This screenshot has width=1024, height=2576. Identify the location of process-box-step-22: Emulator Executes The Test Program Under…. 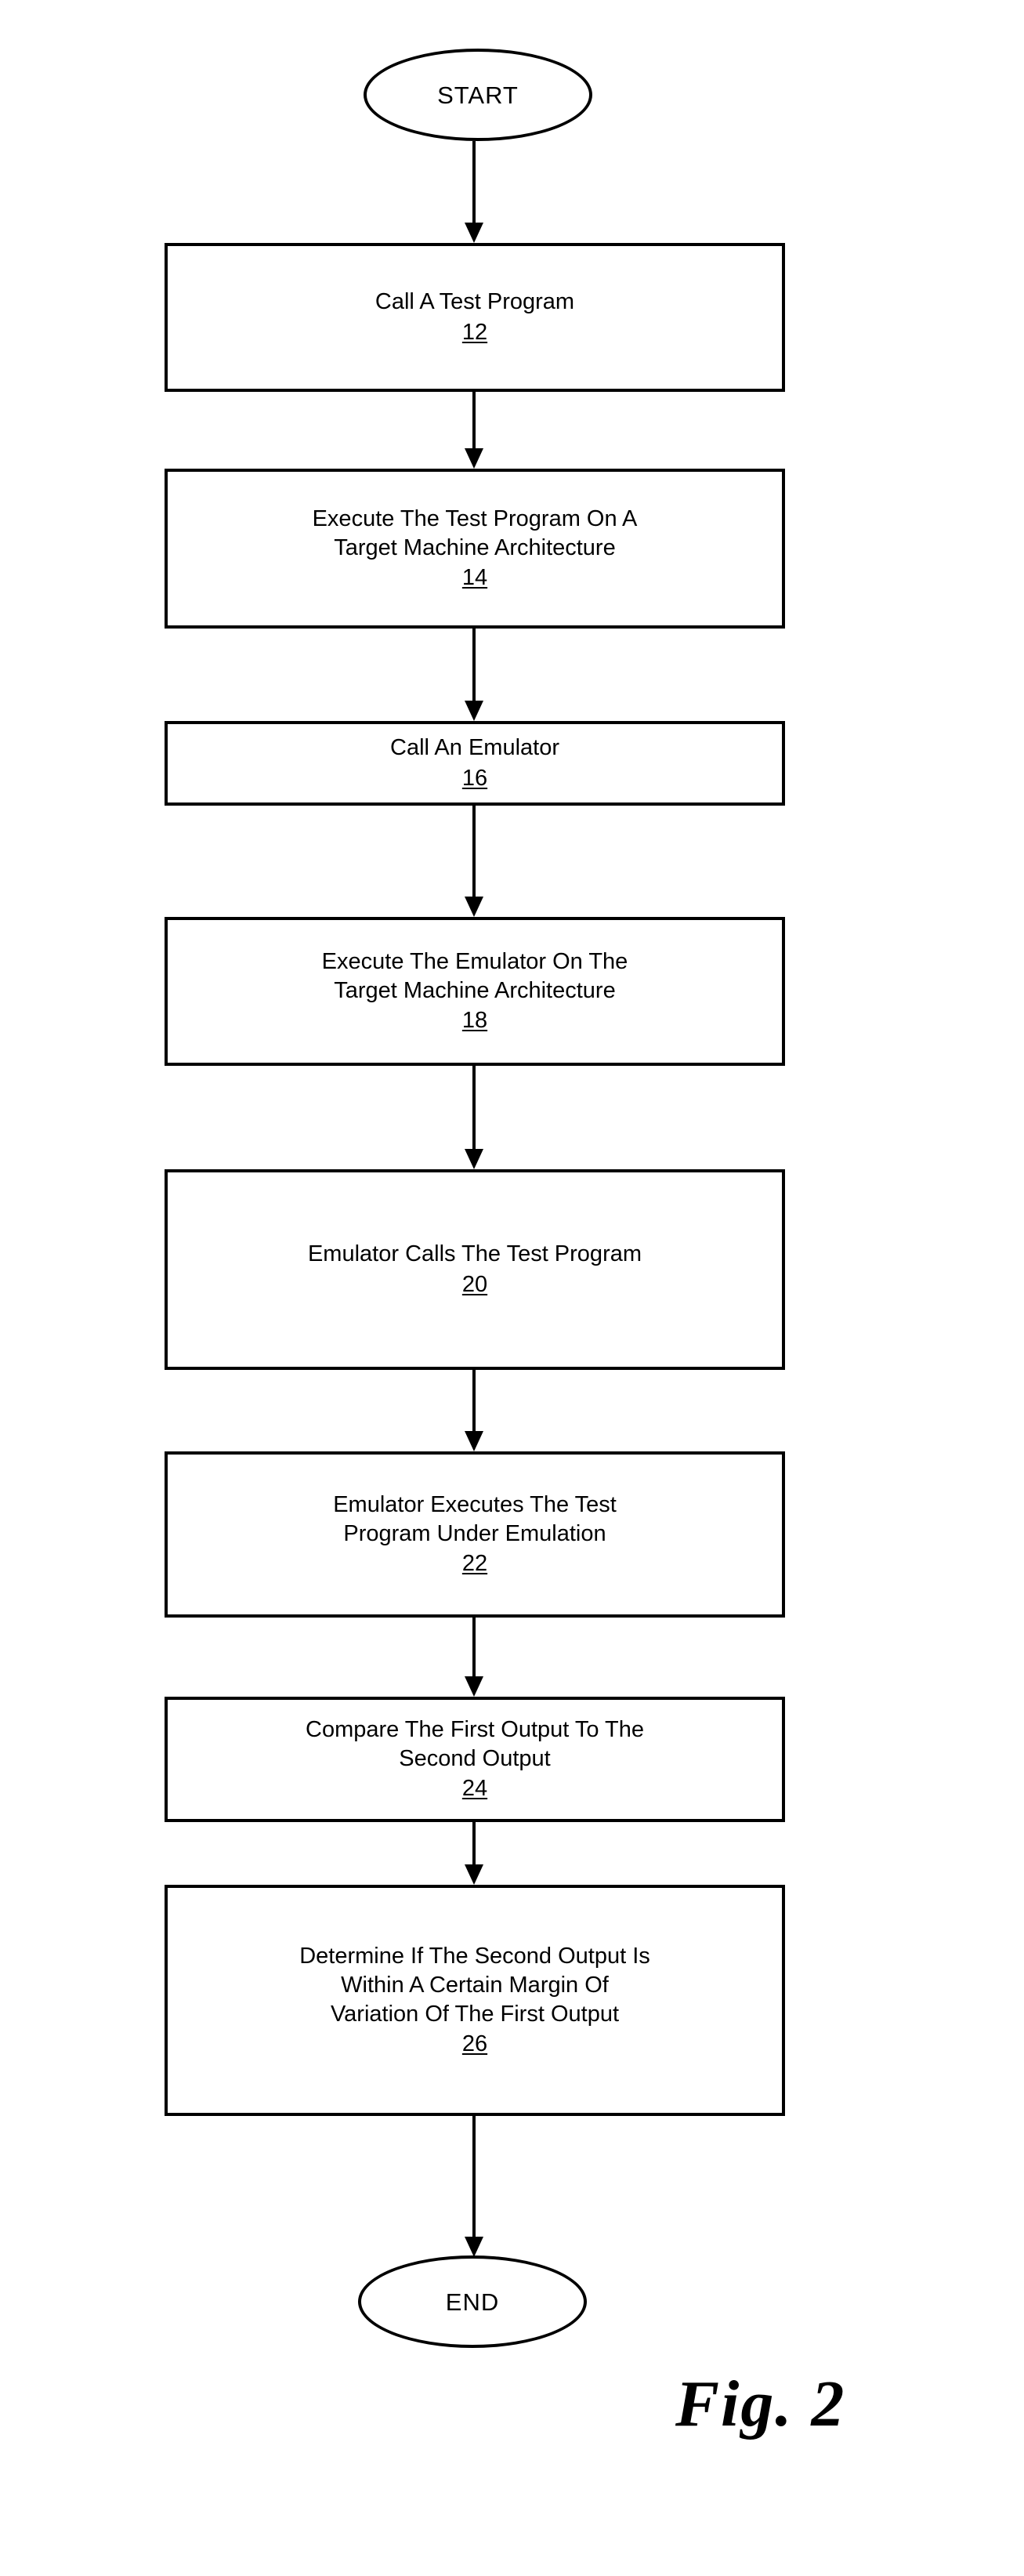
(475, 1534).